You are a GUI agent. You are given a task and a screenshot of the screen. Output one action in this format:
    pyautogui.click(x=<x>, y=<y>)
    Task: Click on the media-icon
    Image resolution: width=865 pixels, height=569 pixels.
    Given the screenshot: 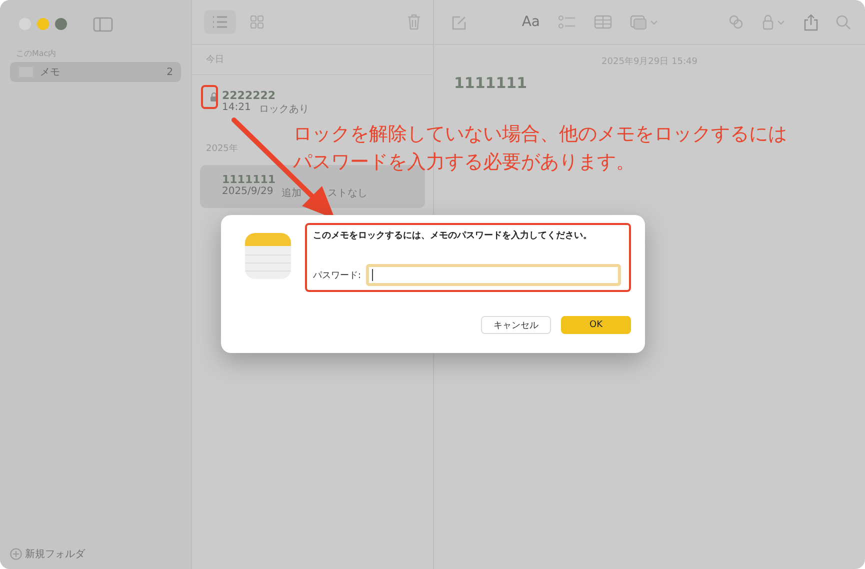 What is the action you would take?
    pyautogui.click(x=644, y=22)
    